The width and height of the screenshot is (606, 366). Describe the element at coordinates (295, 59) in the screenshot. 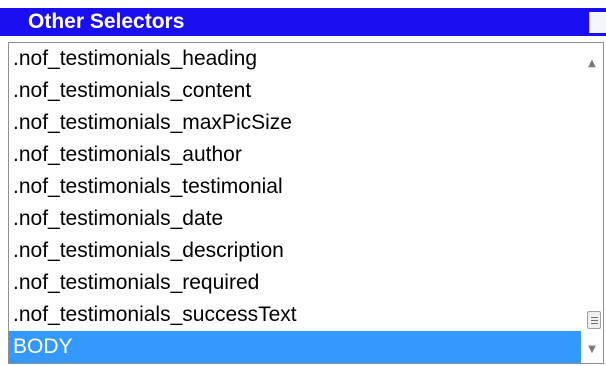

I see `list-item: .nof_testimonials_heading` at that location.